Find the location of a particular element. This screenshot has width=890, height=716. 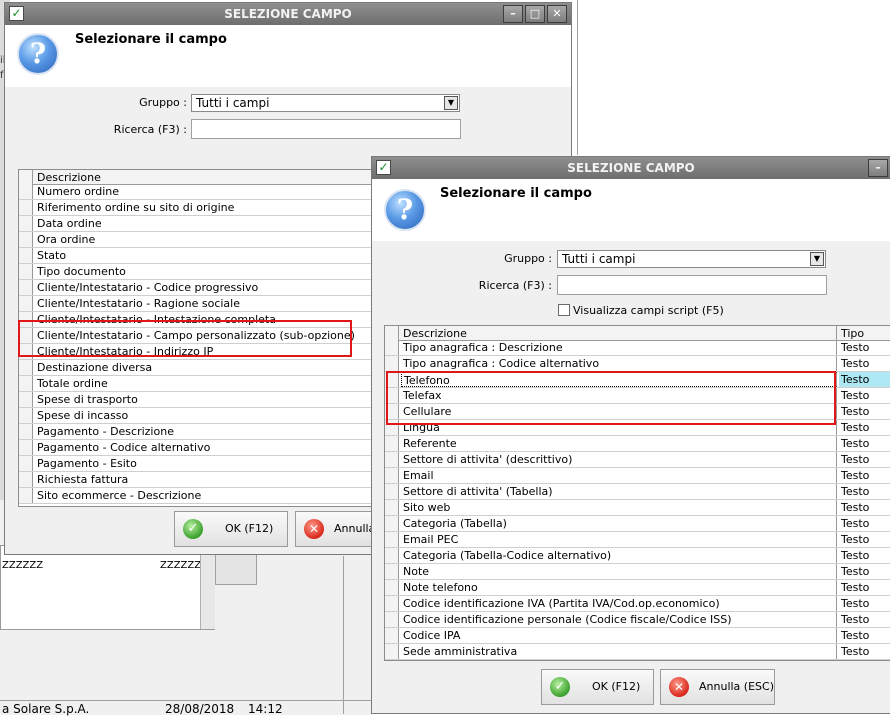

minimize-button: – is located at coordinates (513, 14).